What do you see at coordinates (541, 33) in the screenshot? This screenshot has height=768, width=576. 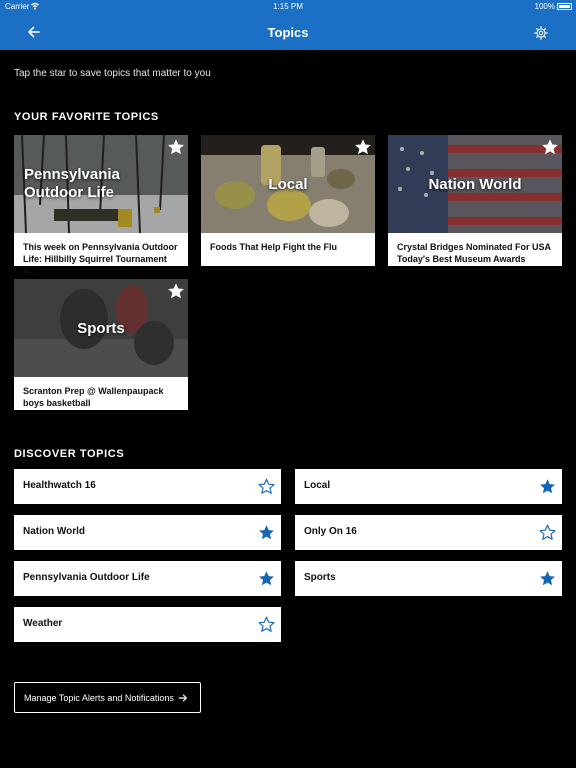 I see `gear-icon` at bounding box center [541, 33].